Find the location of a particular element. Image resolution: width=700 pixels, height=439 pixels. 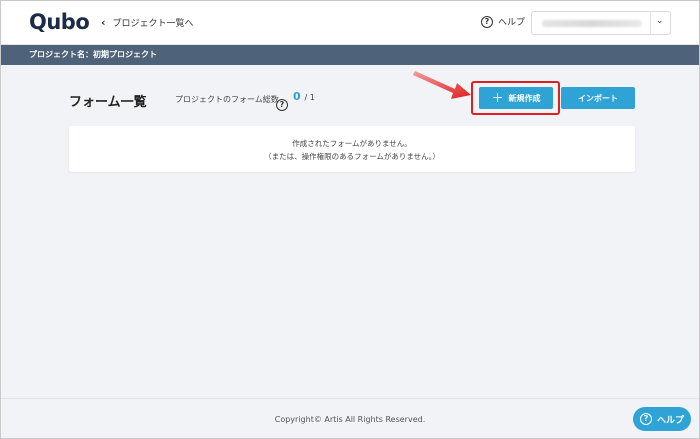

annotation-arrow-icon is located at coordinates (442, 85).